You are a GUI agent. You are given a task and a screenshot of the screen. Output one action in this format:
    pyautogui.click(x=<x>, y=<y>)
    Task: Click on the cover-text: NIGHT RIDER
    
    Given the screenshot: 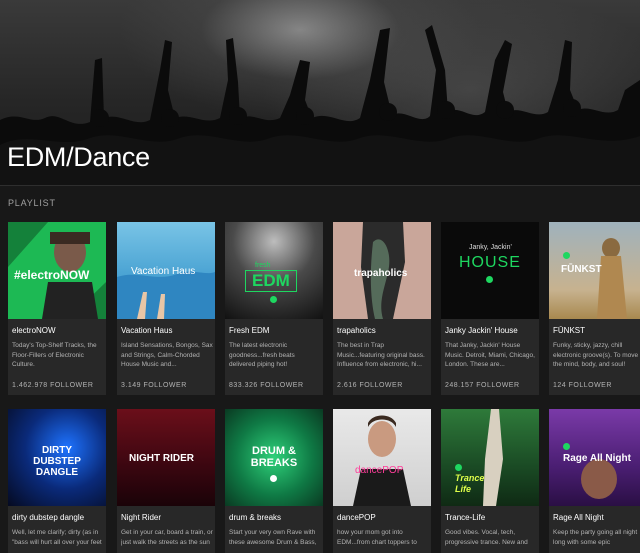 What is the action you would take?
    pyautogui.click(x=161, y=458)
    